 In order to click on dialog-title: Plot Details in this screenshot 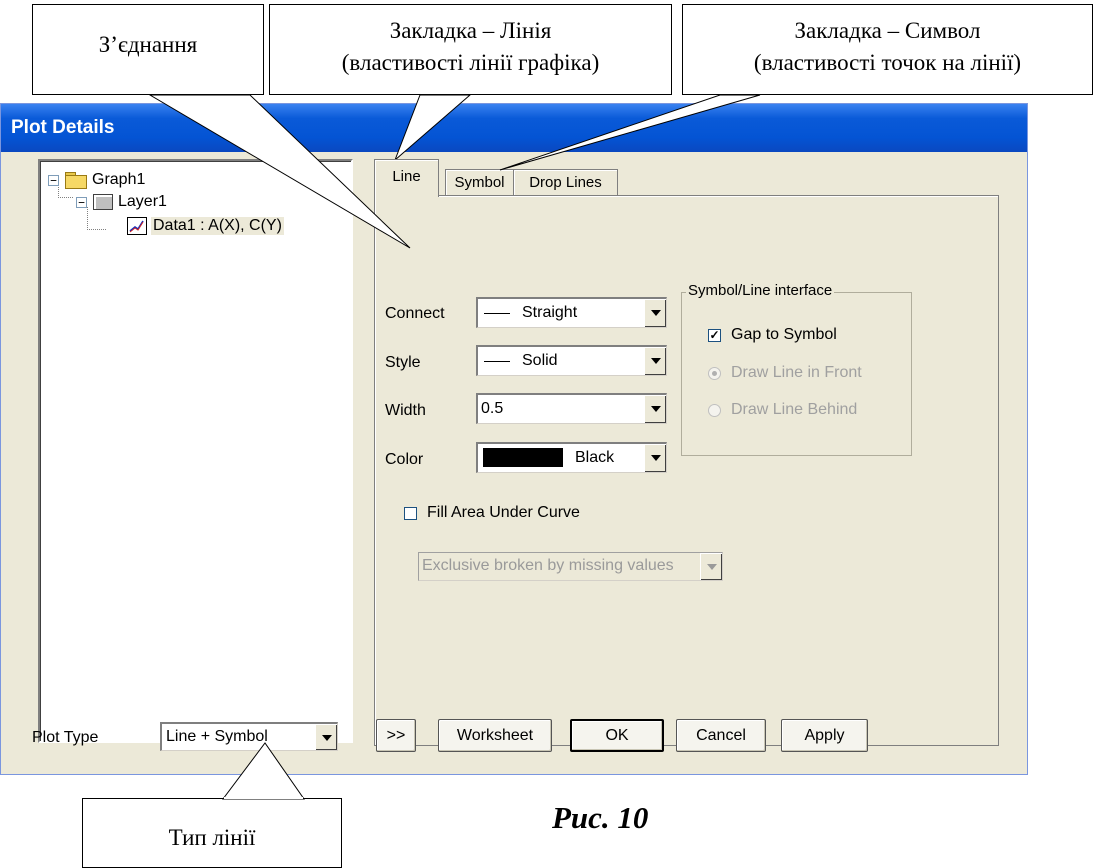, I will do `click(63, 127)`.